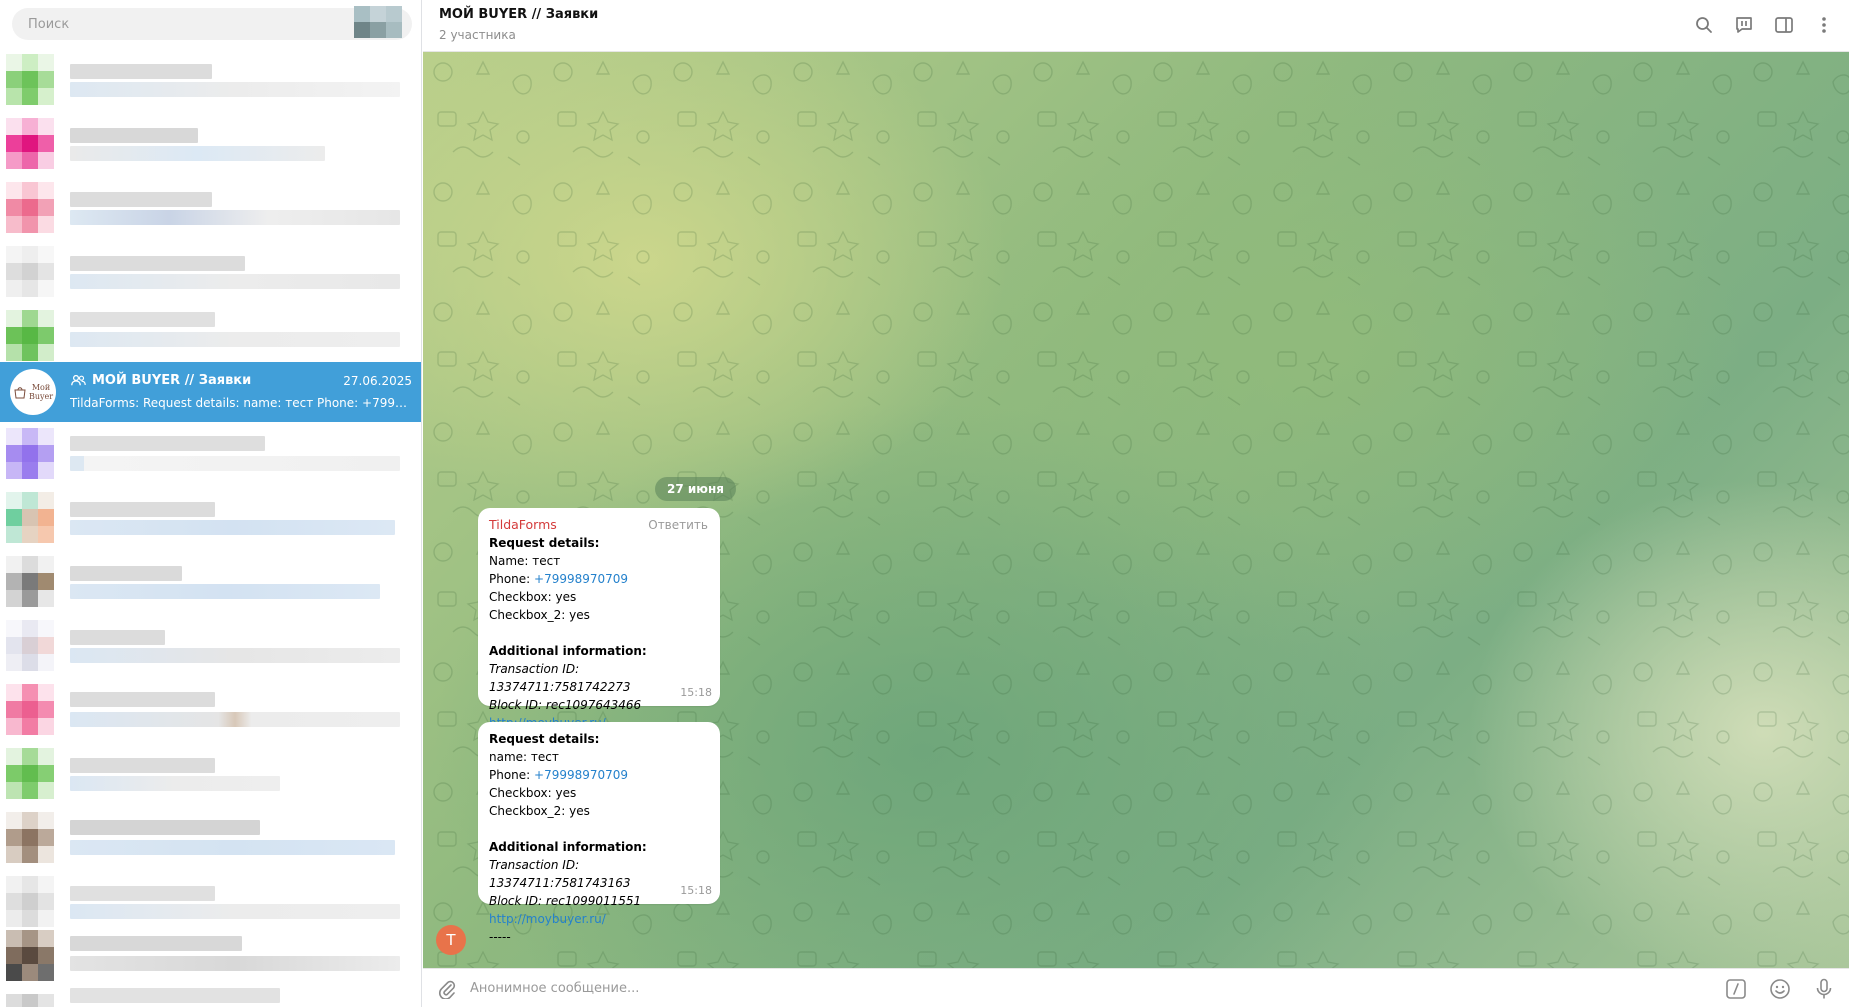 The width and height of the screenshot is (1849, 1007). Describe the element at coordinates (565, 901) in the screenshot. I see `message-line: Block ID: rec1099011551` at that location.